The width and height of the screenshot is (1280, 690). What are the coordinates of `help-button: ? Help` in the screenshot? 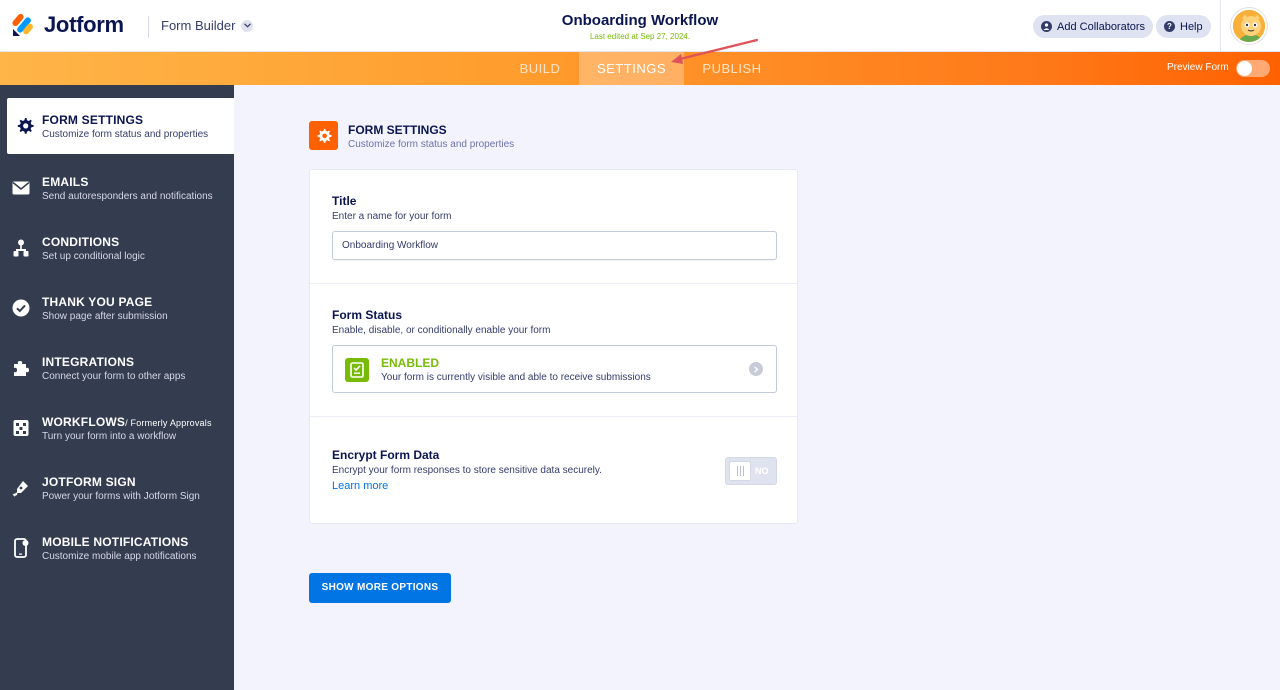 It's located at (1183, 26).